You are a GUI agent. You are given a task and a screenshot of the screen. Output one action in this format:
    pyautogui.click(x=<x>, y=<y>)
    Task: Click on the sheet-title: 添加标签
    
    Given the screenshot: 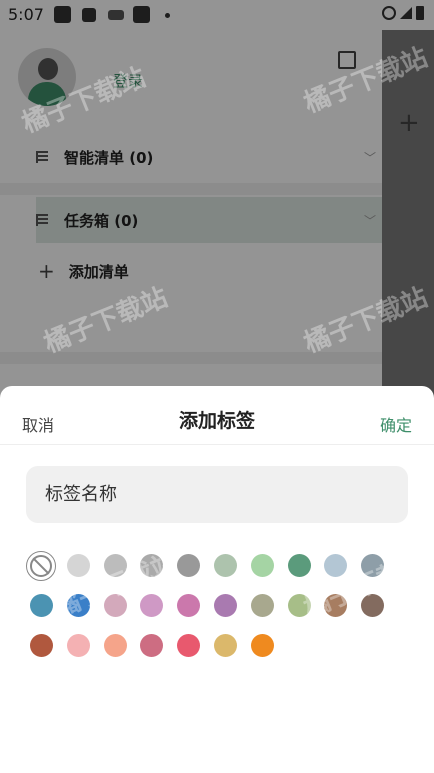 What is the action you would take?
    pyautogui.click(x=216, y=421)
    